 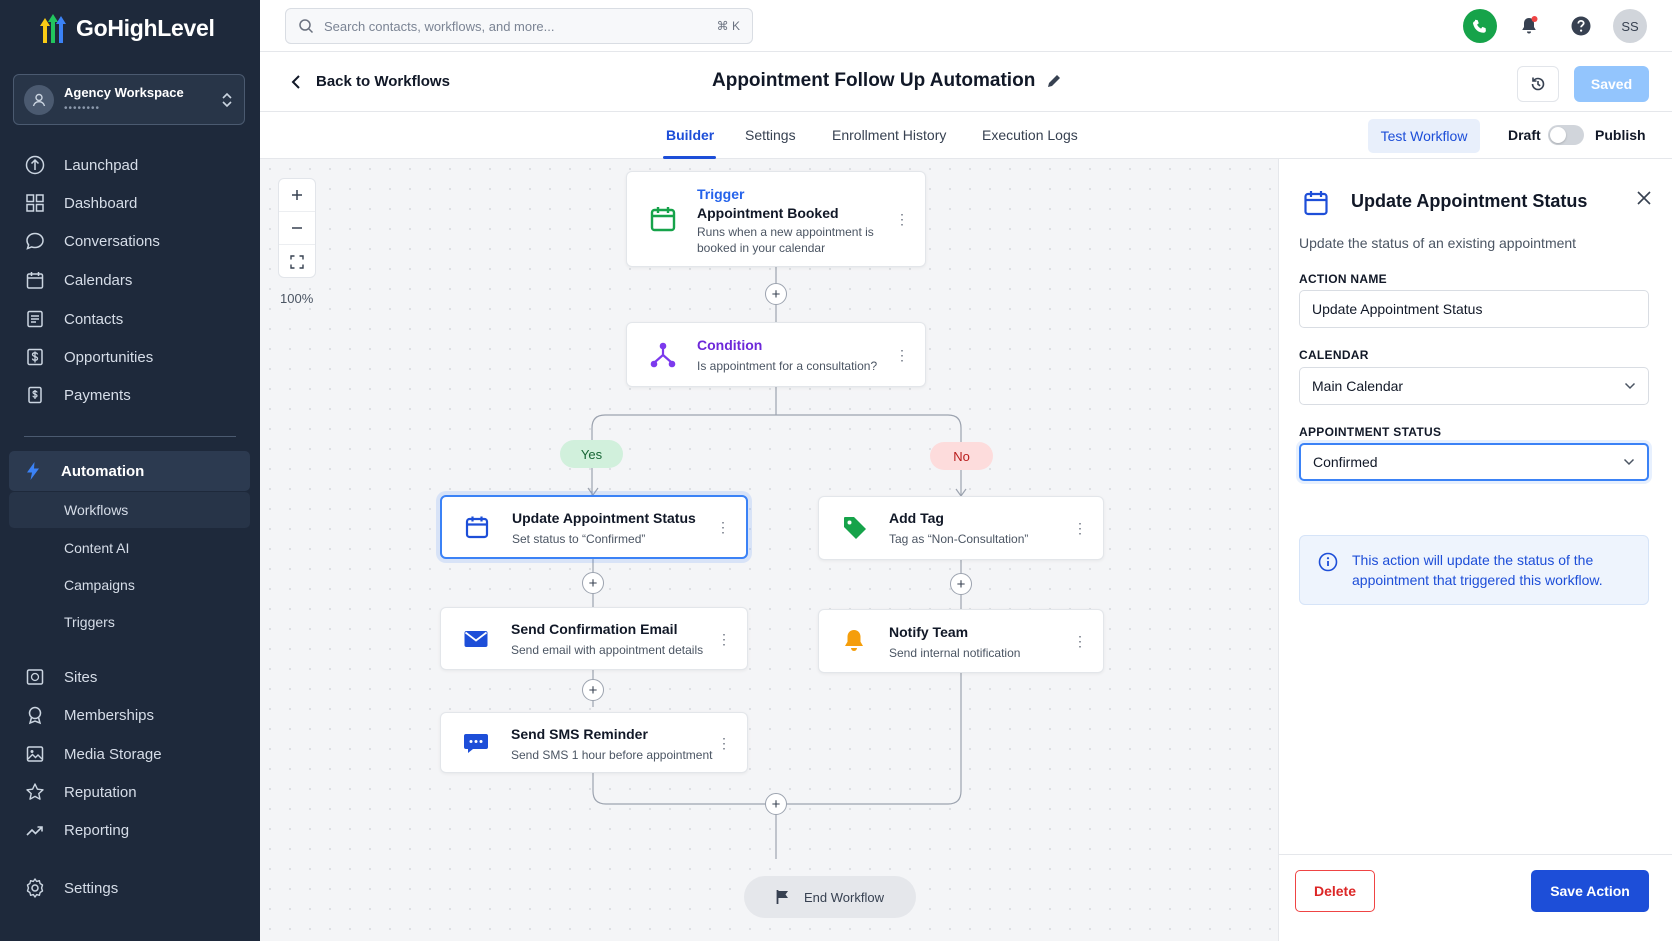 I want to click on plus-icon, so click(x=297, y=195).